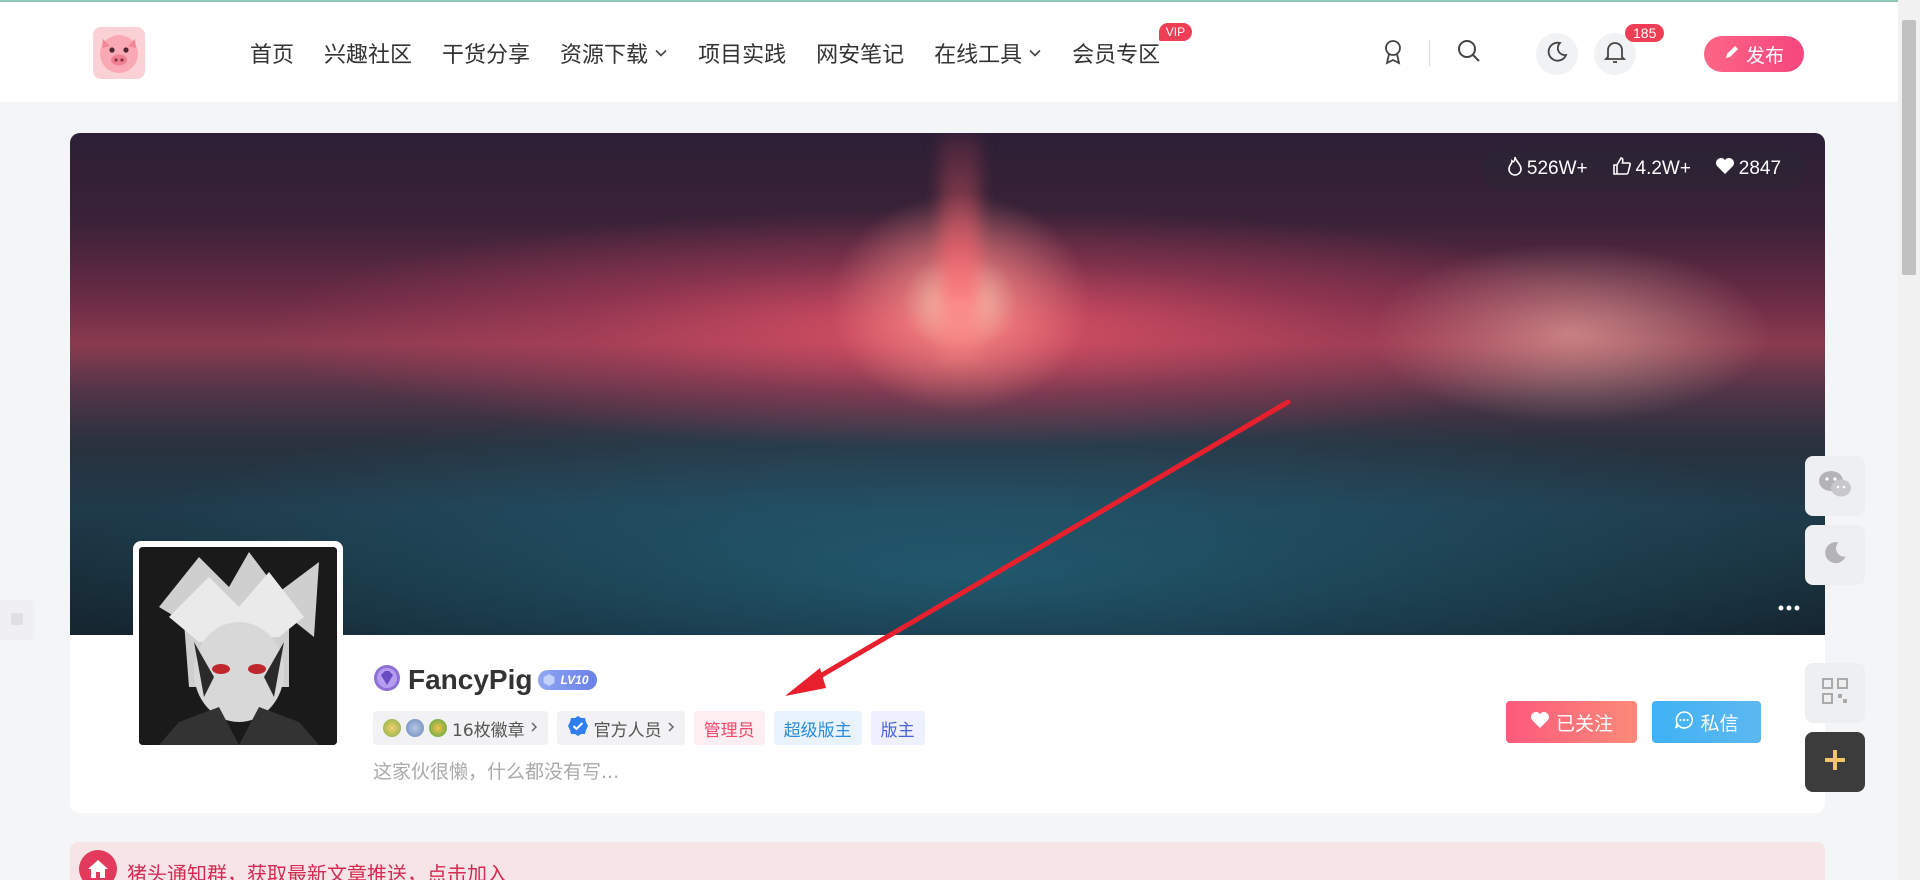 Image resolution: width=1920 pixels, height=880 pixels. Describe the element at coordinates (470, 679) in the screenshot. I see `username: FancyPig` at that location.